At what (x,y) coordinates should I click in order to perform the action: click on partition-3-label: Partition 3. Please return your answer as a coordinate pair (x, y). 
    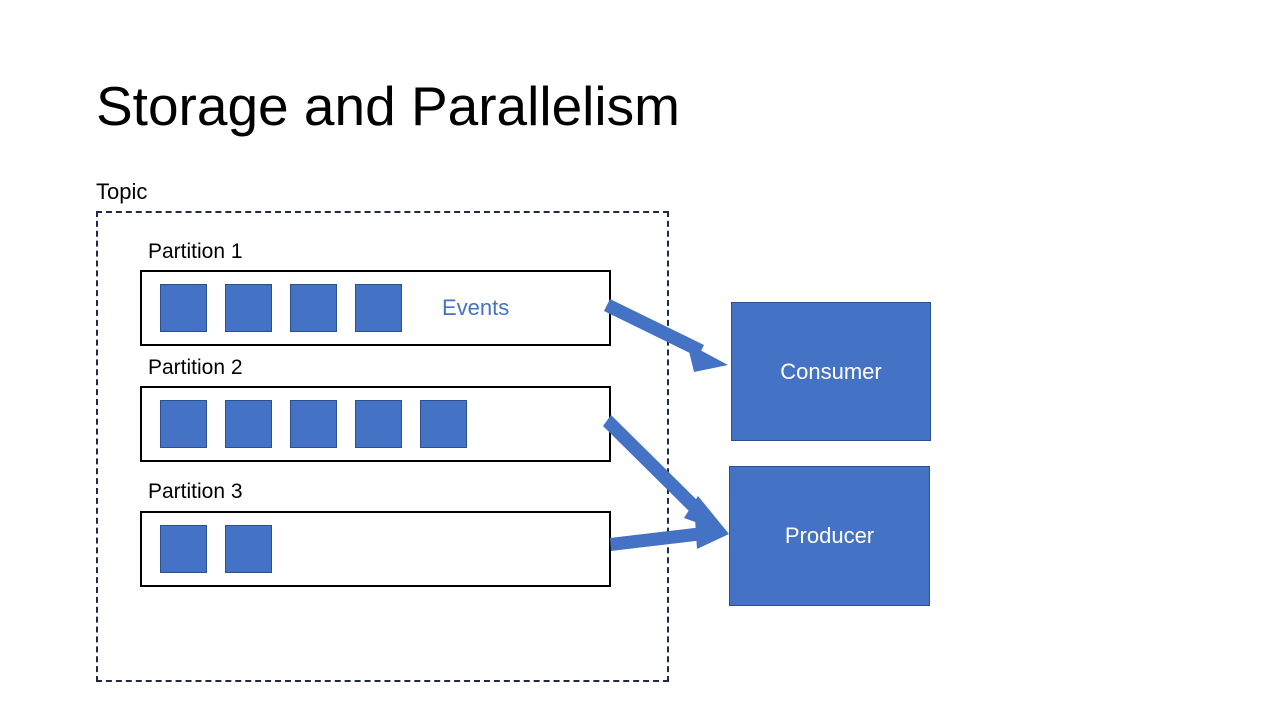
    Looking at the image, I should click on (195, 491).